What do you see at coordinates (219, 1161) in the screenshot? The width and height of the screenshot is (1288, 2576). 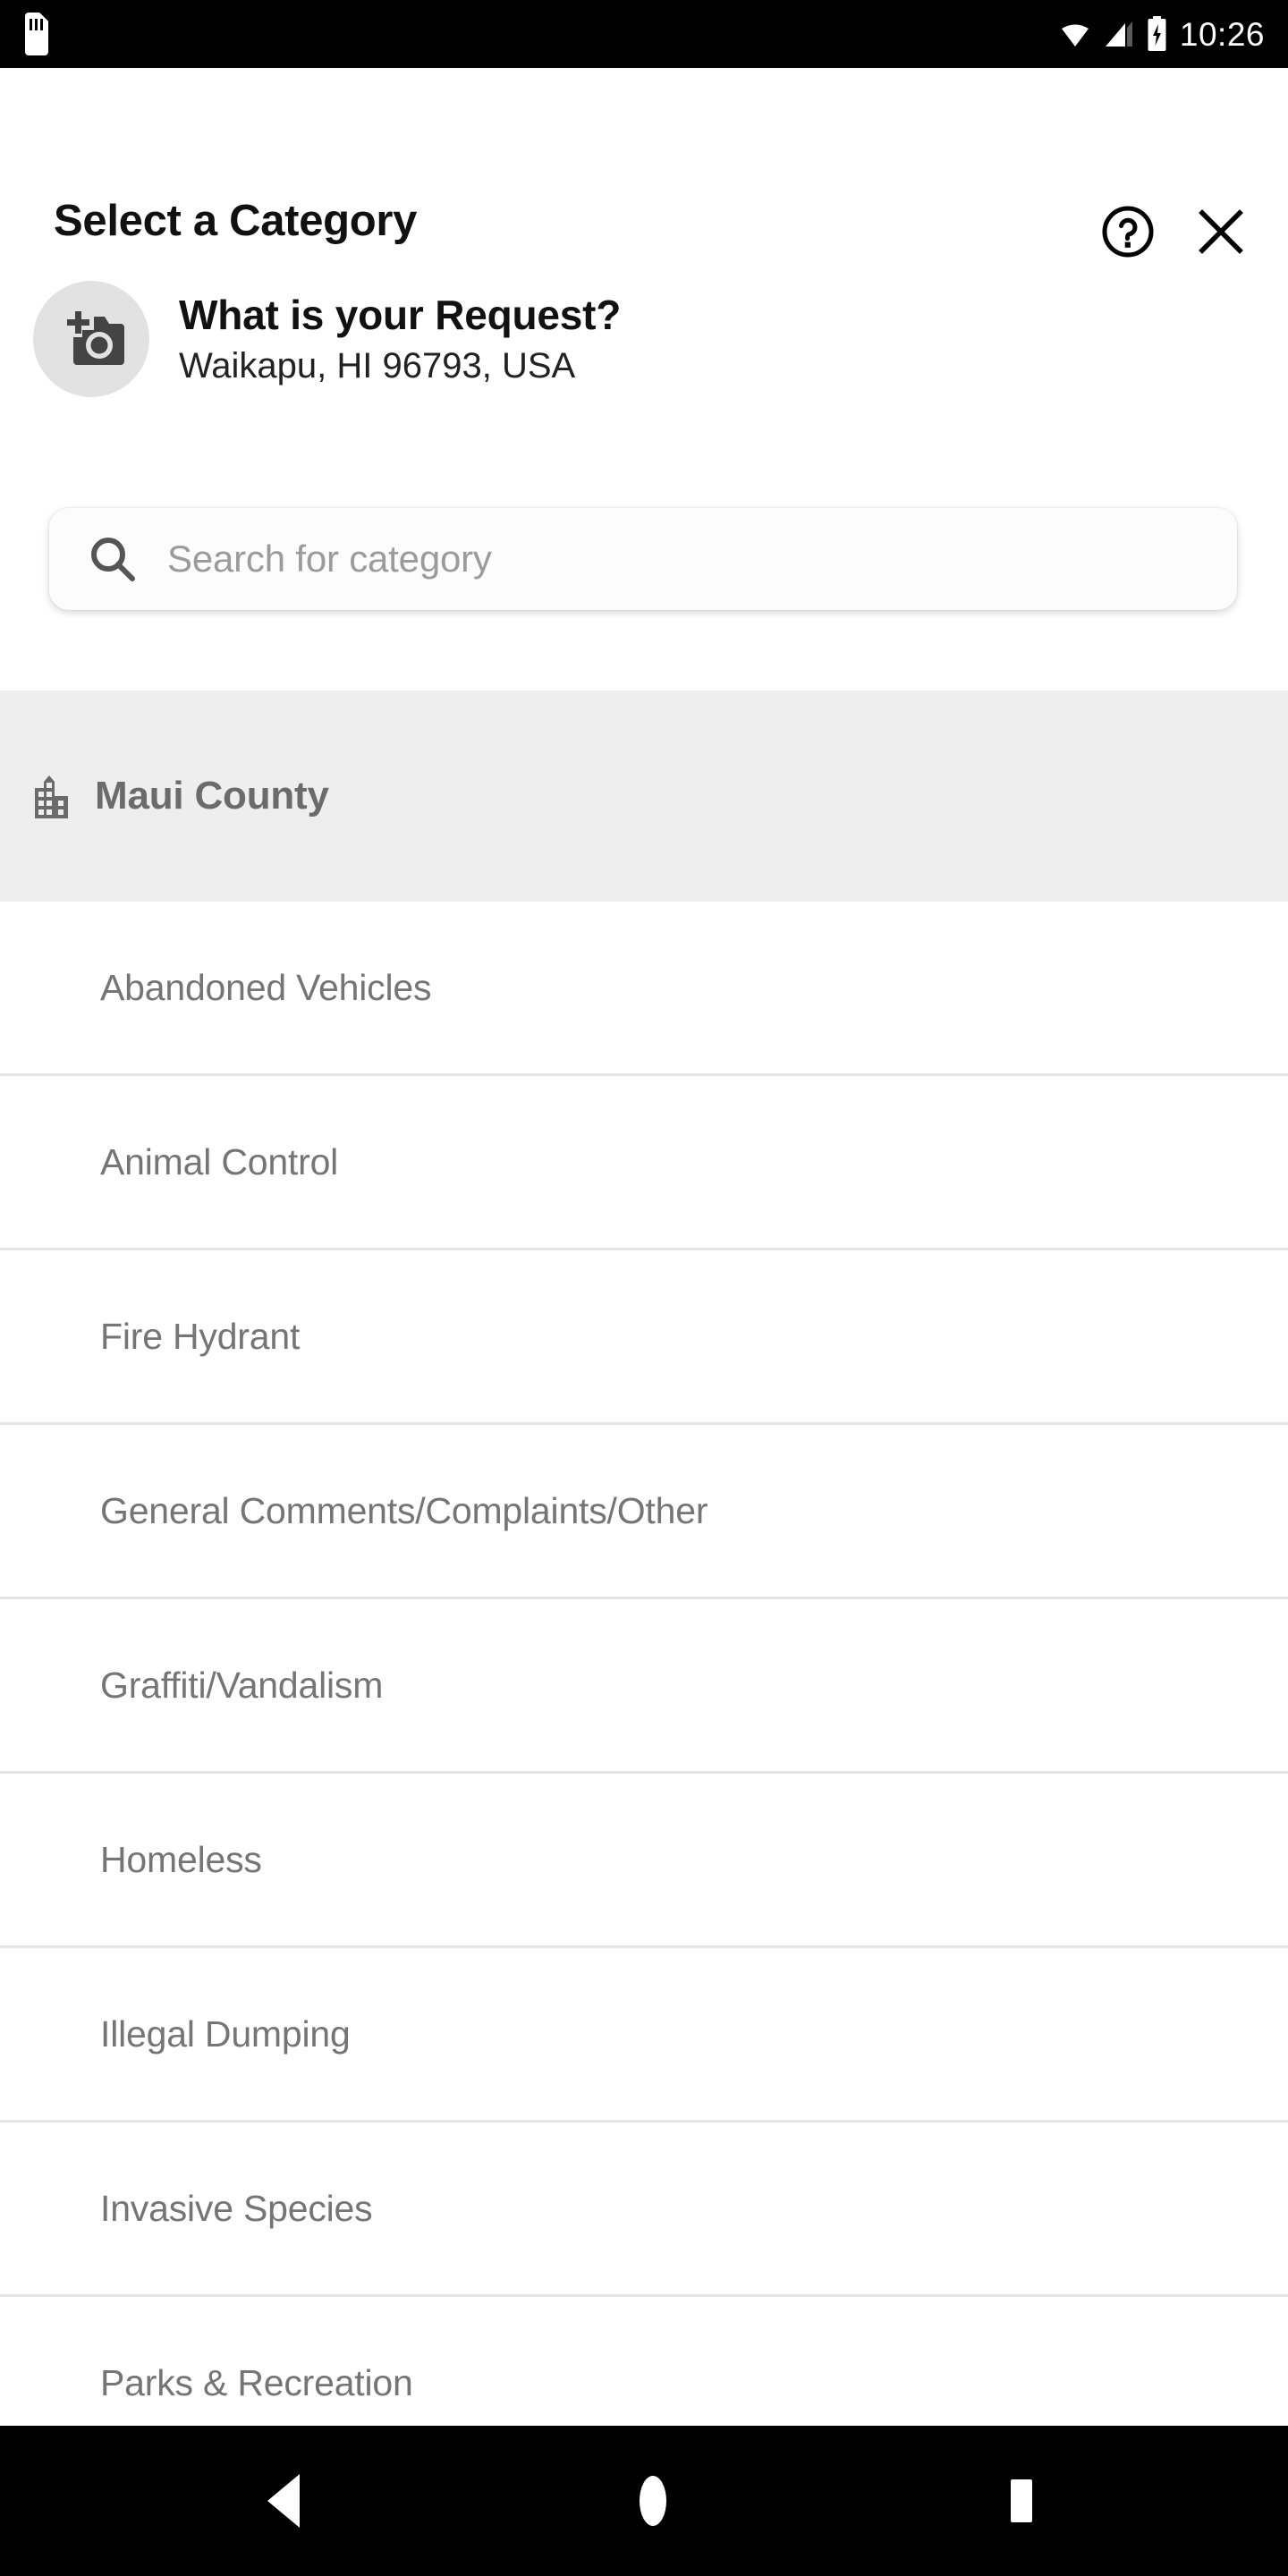 I see `category-label: Animal Control` at bounding box center [219, 1161].